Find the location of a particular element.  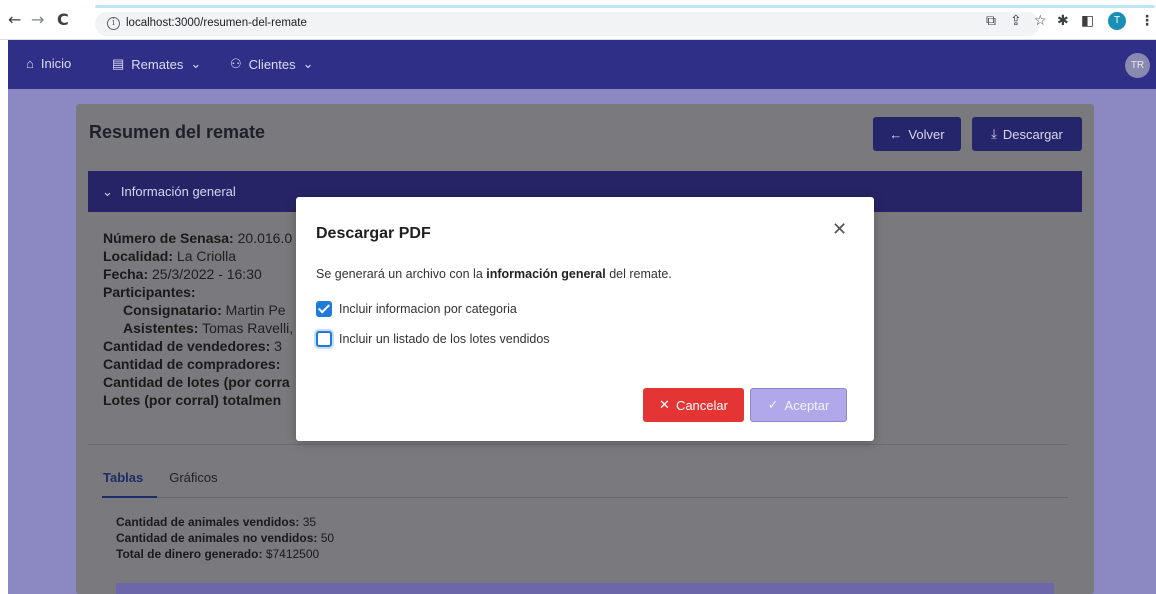

vendedores-value: 3 is located at coordinates (278, 346).